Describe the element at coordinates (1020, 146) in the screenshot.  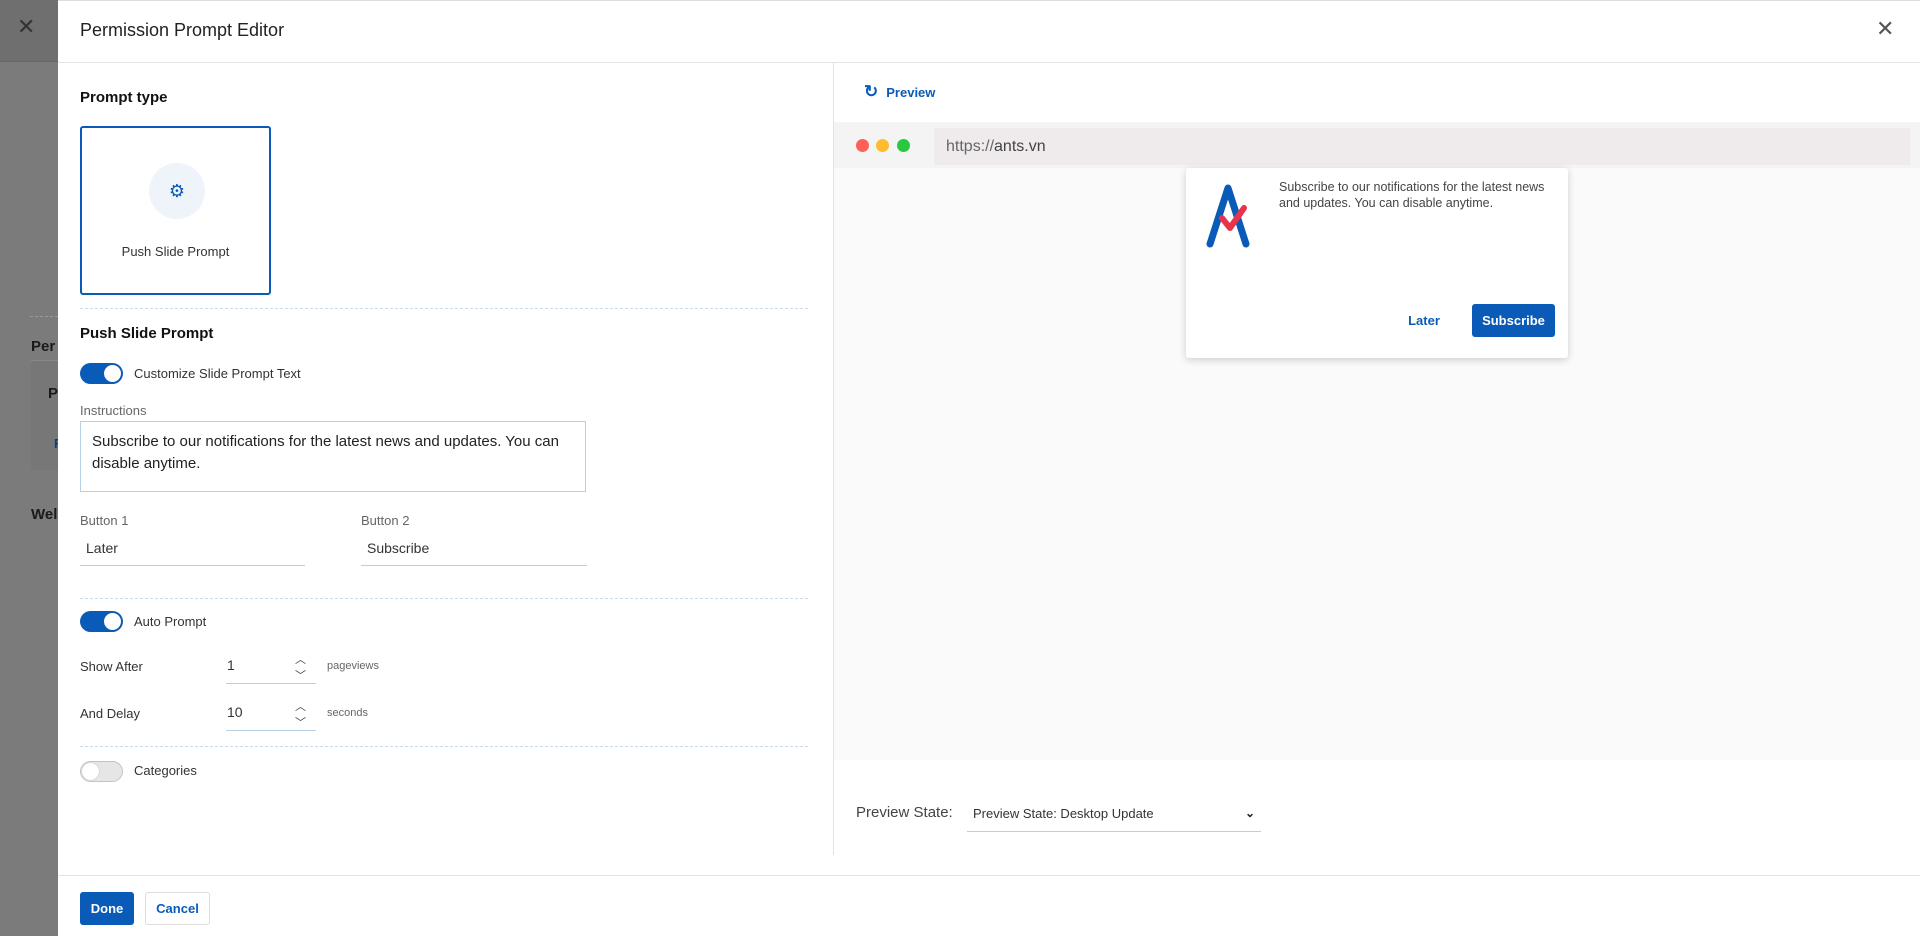
I see `url-host: ants.vn` at that location.